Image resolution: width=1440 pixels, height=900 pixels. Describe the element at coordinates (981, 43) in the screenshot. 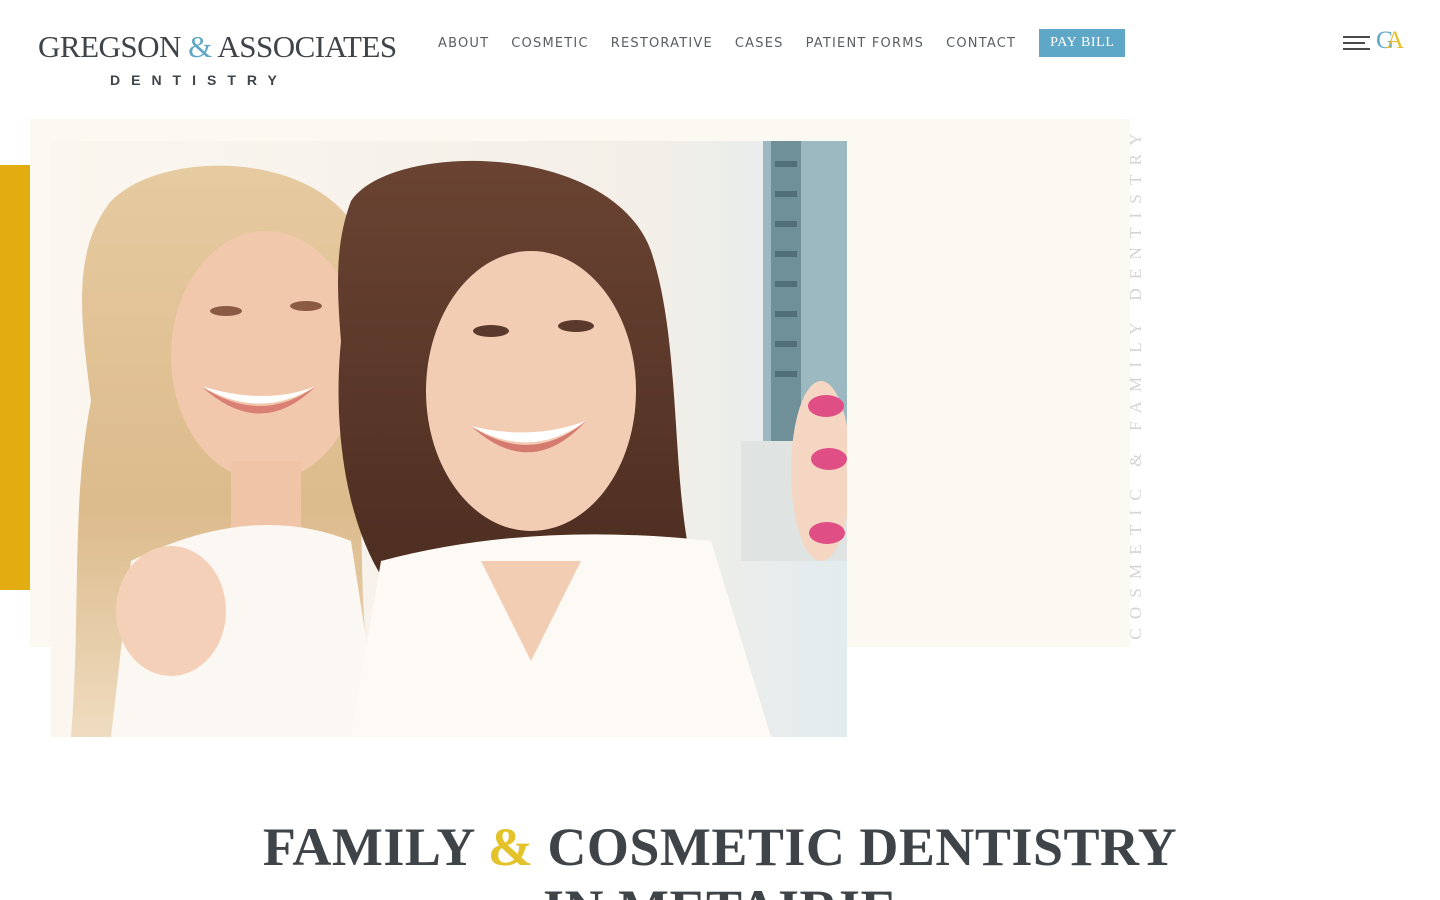

I see `nav-item-contact: CONTACT` at that location.